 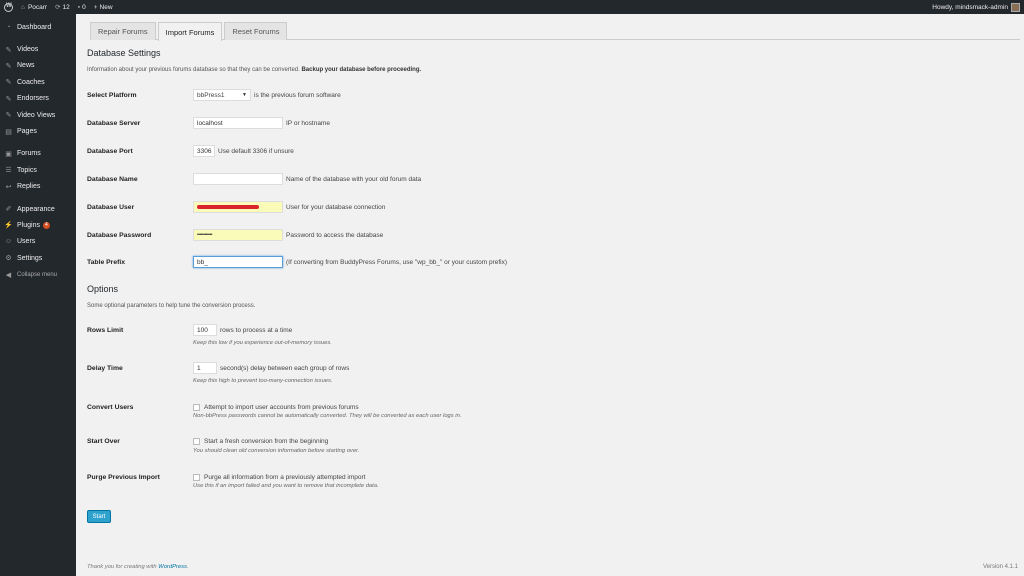 What do you see at coordinates (38, 154) in the screenshot?
I see `sidebar-item-forums: ▣ Forums` at bounding box center [38, 154].